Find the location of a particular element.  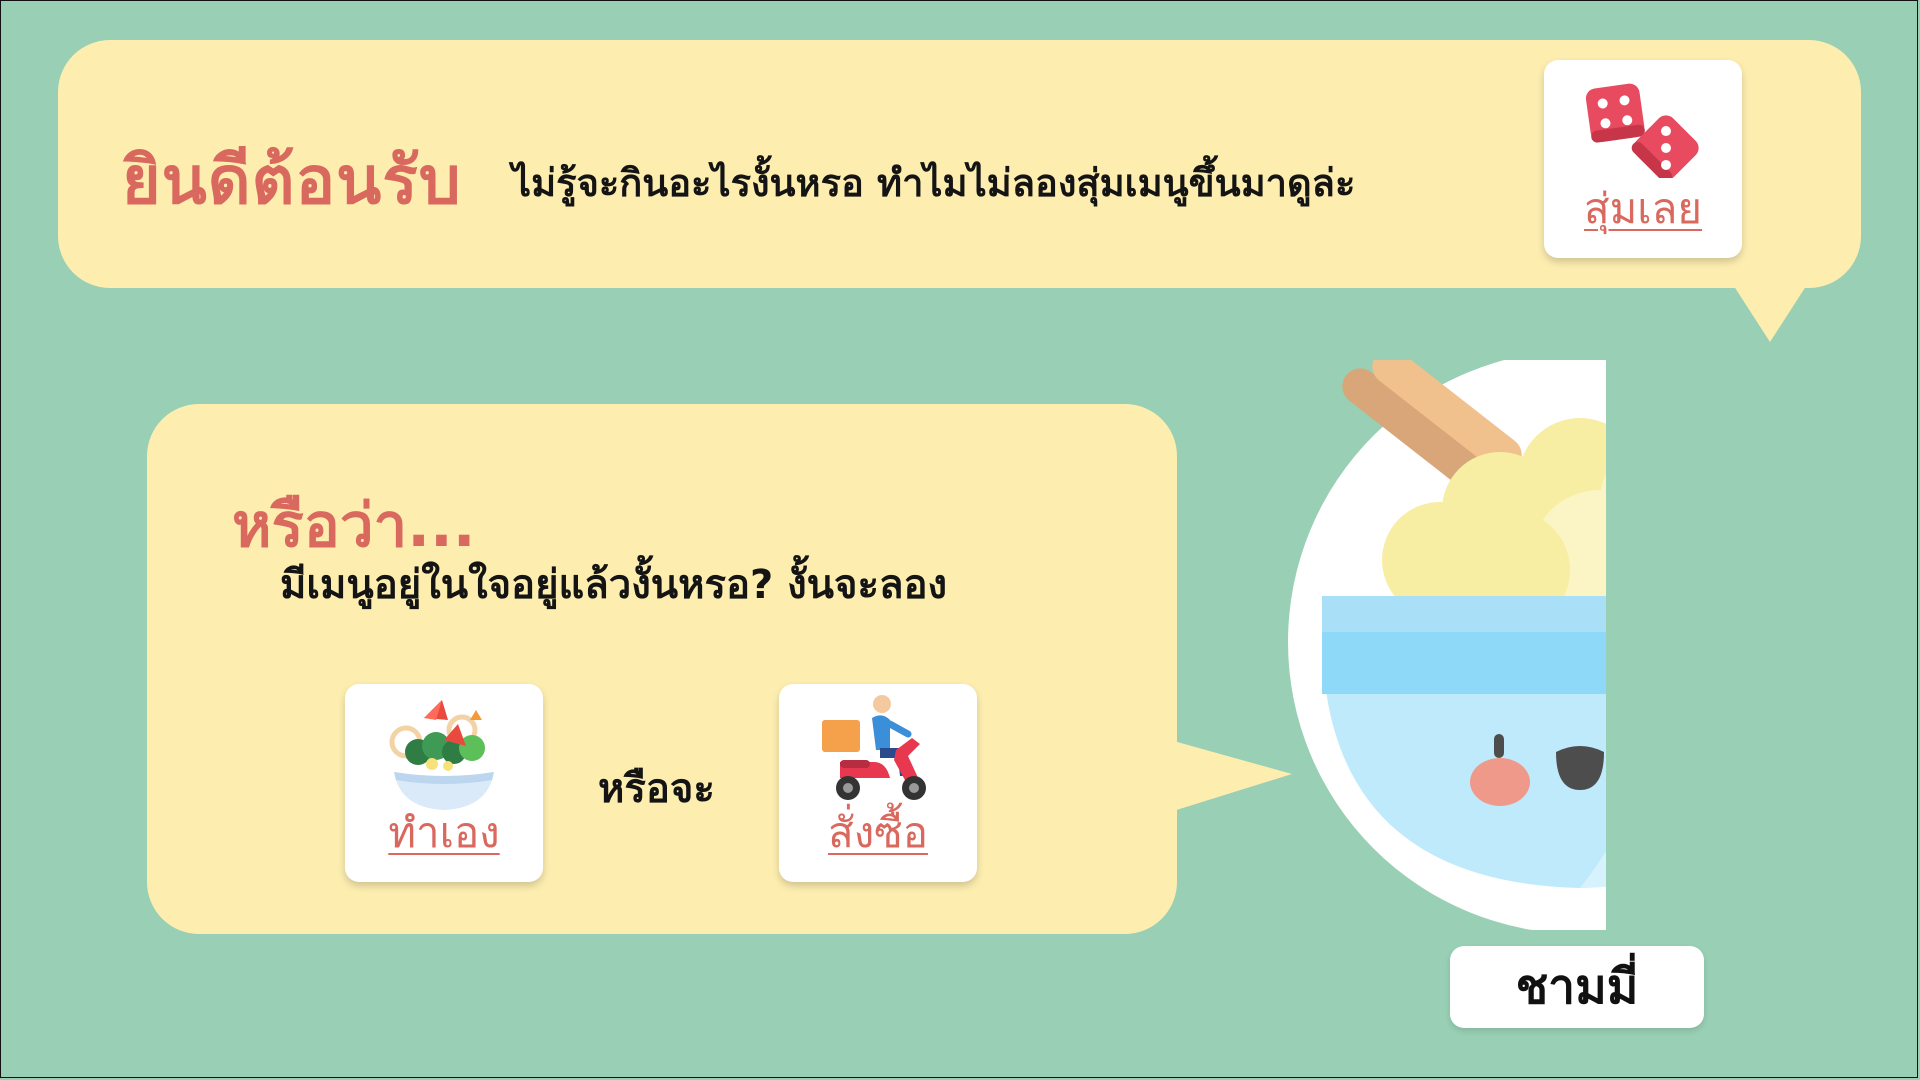

alternative-question: มีเมนูอยู่ในใจอยู่แล้วงั้นหรอ? งั้นจะลอง is located at coordinates (614, 585).